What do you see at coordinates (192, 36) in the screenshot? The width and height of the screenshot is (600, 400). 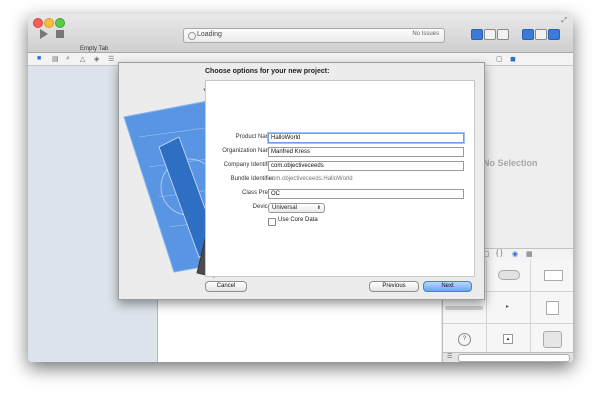 I see `spinner-icon` at bounding box center [192, 36].